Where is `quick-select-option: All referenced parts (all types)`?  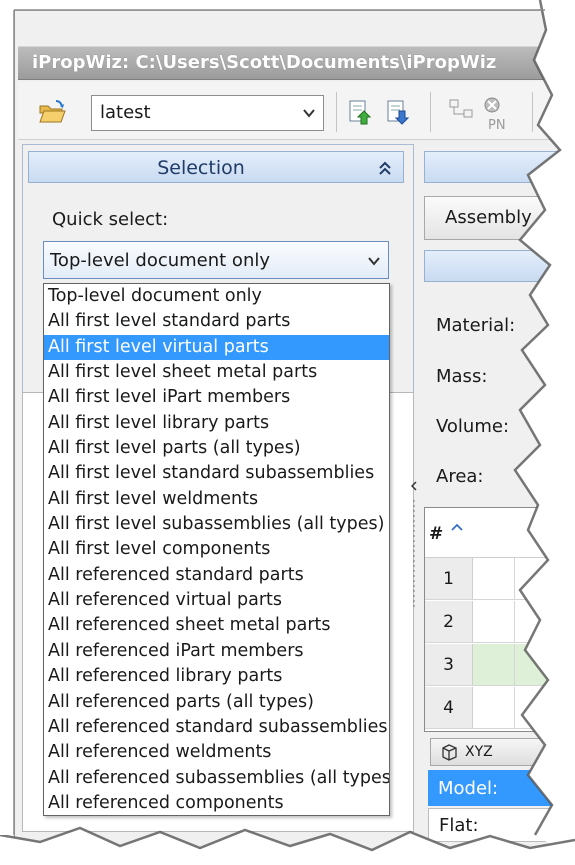 quick-select-option: All referenced parts (all types) is located at coordinates (216, 702).